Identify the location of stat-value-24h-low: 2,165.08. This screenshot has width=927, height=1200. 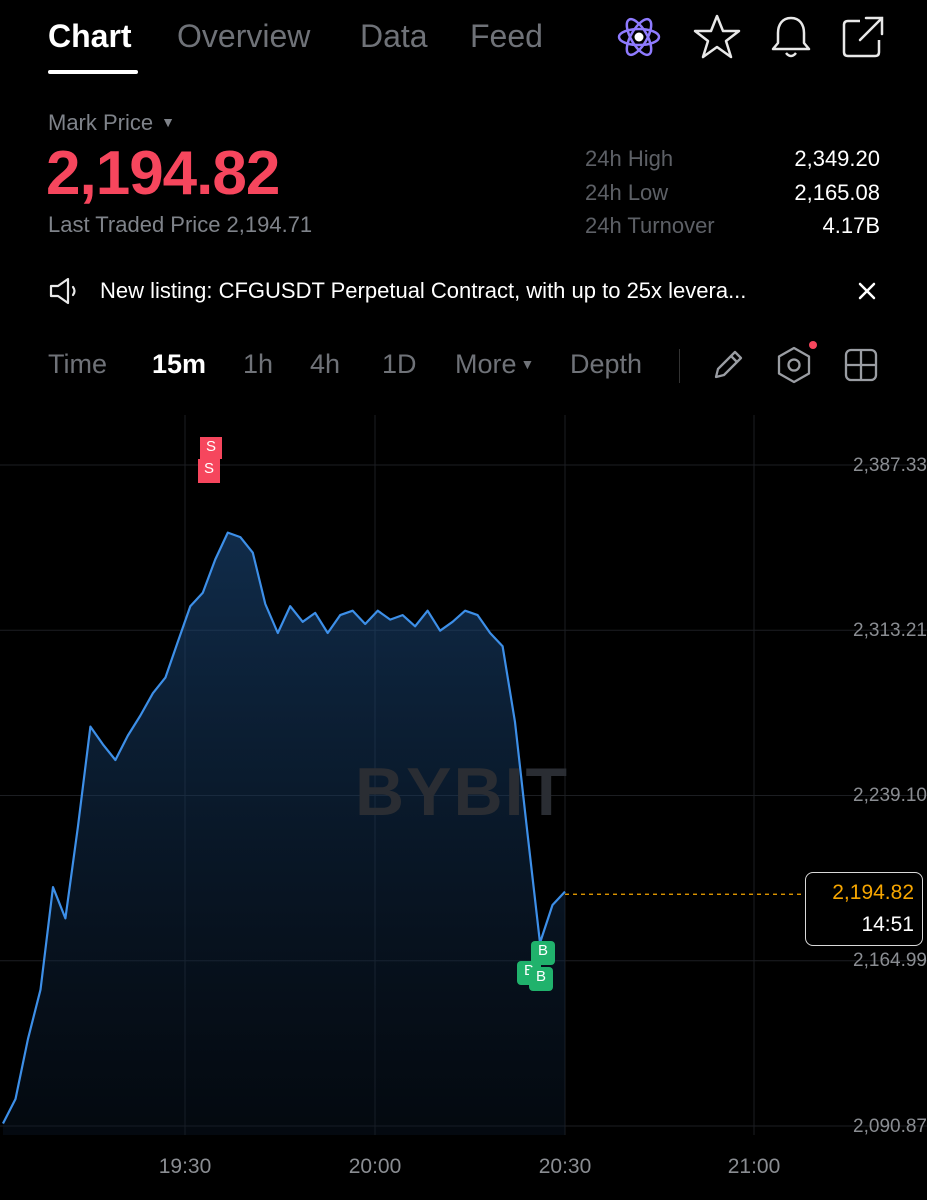
(837, 192).